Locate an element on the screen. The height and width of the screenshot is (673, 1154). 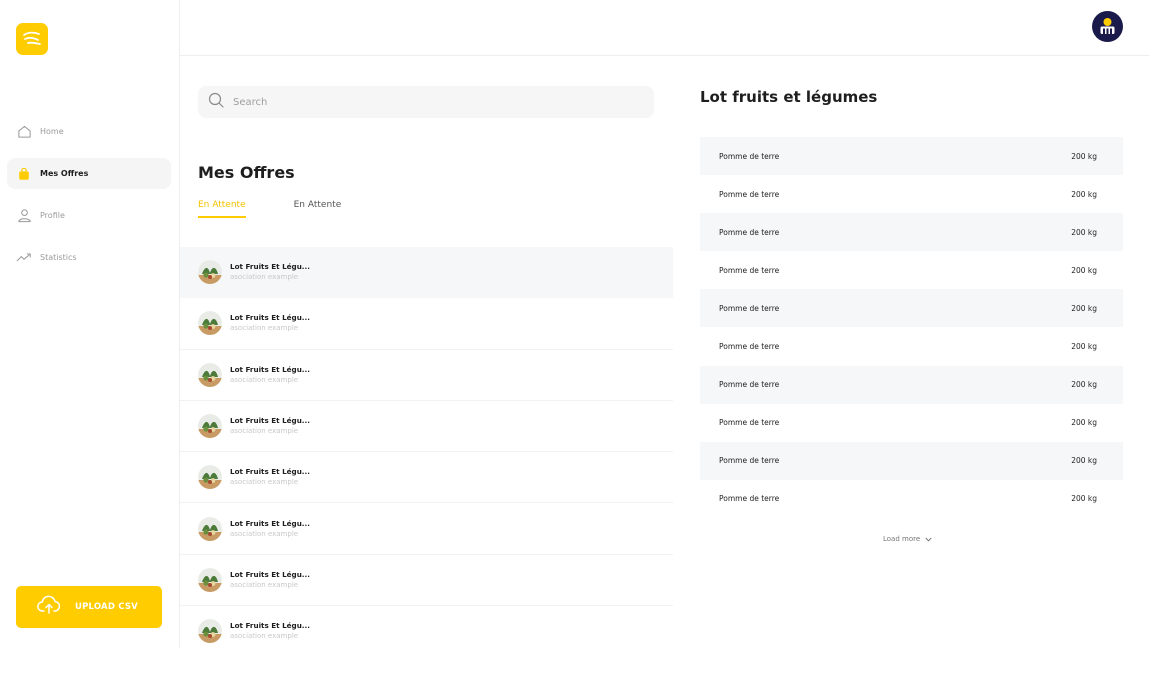
search-input is located at coordinates (433, 102).